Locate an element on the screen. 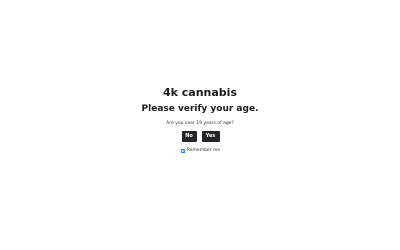 The image size is (400, 250). brand-title: 4k cannabis is located at coordinates (200, 92).